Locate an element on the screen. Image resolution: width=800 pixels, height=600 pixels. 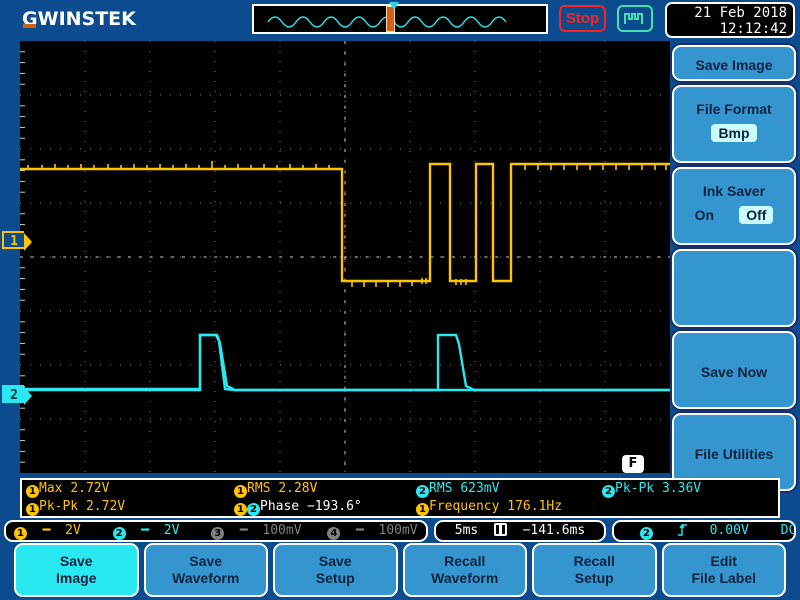
function-key-recall-setup: Recall Setup is located at coordinates (594, 570).